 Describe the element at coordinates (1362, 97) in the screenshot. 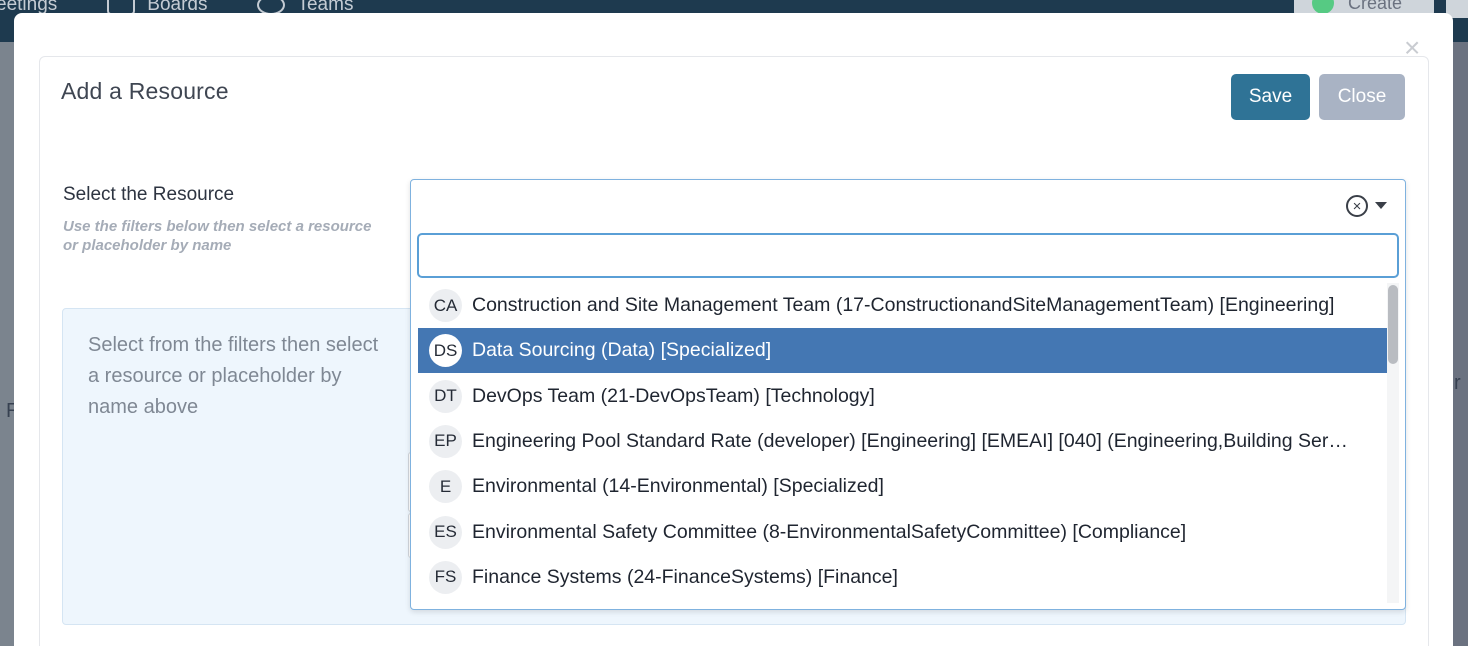

I see `close-button: Close` at that location.